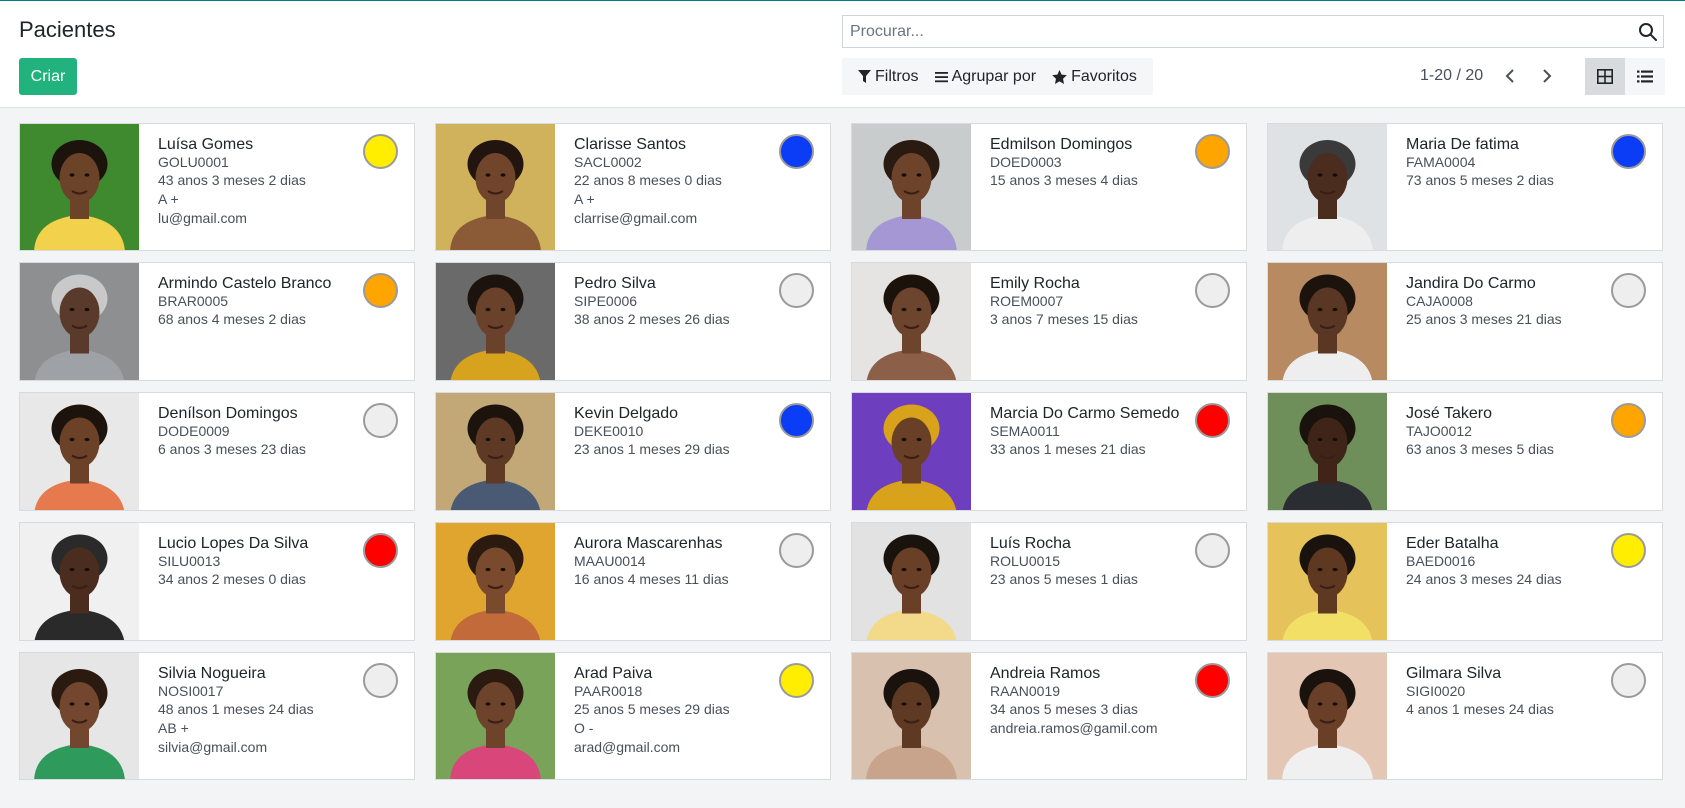 The image size is (1685, 808). I want to click on filters-toggle: Filtros, so click(888, 77).